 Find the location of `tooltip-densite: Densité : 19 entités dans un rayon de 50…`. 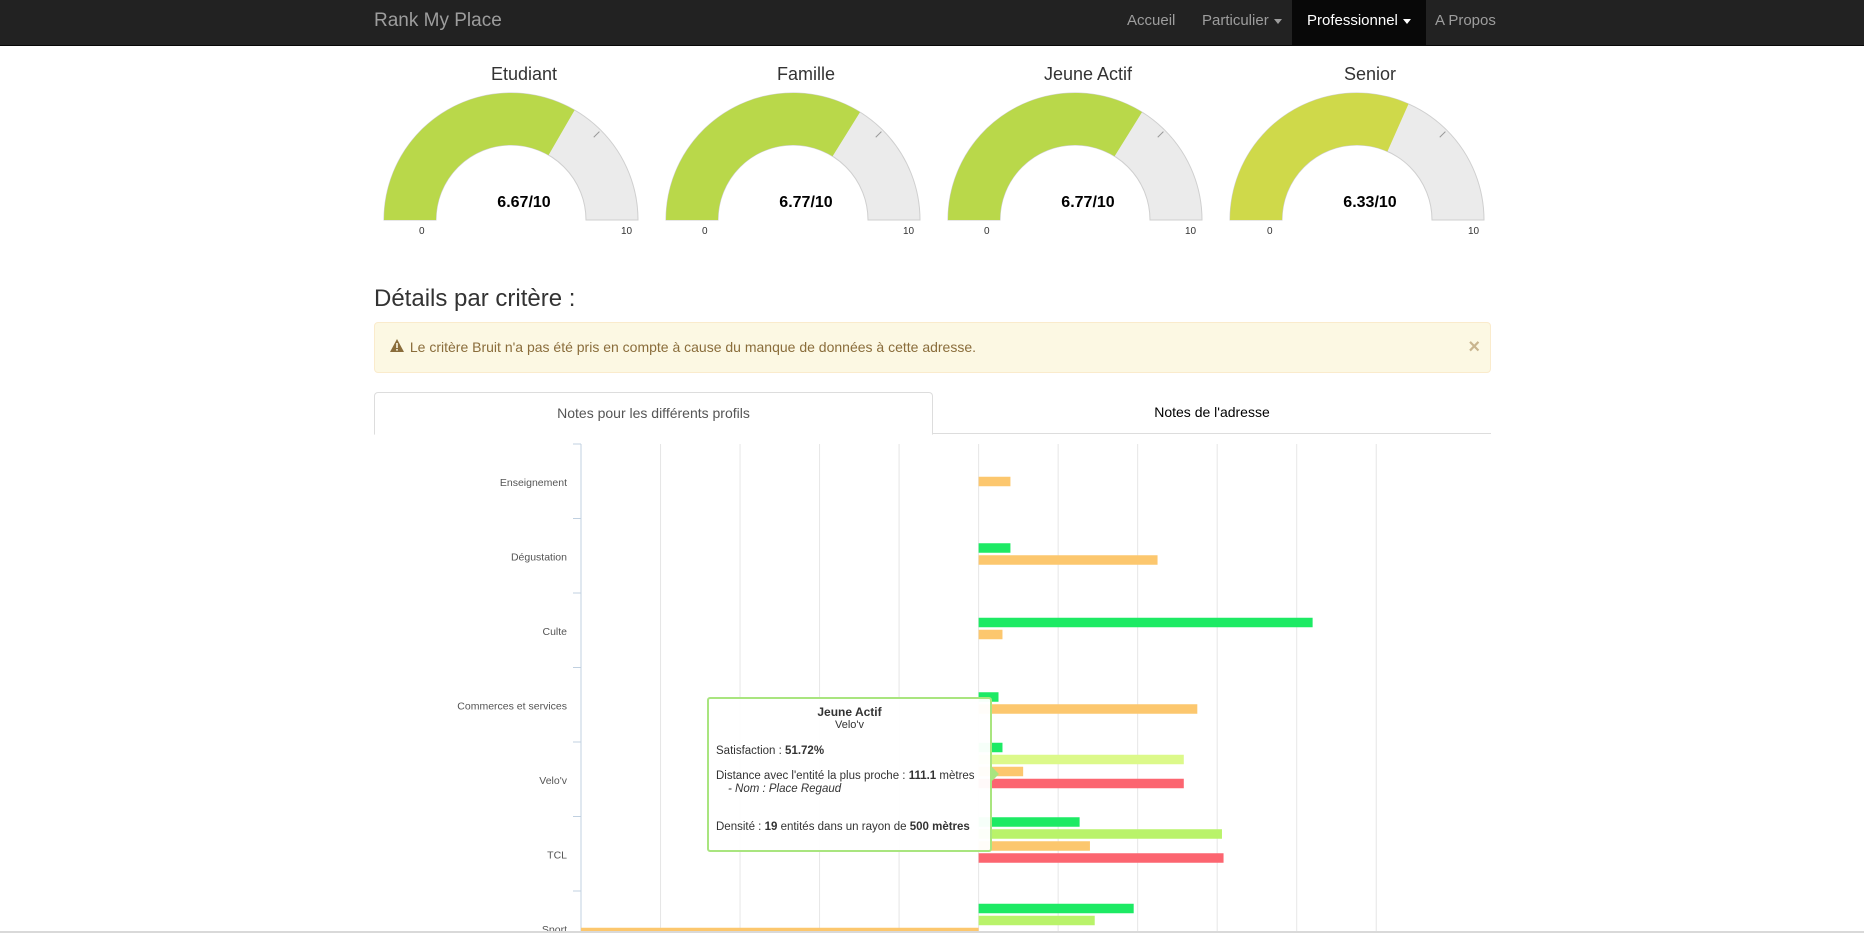

tooltip-densite: Densité : 19 entités dans un rayon de 50… is located at coordinates (849, 827).